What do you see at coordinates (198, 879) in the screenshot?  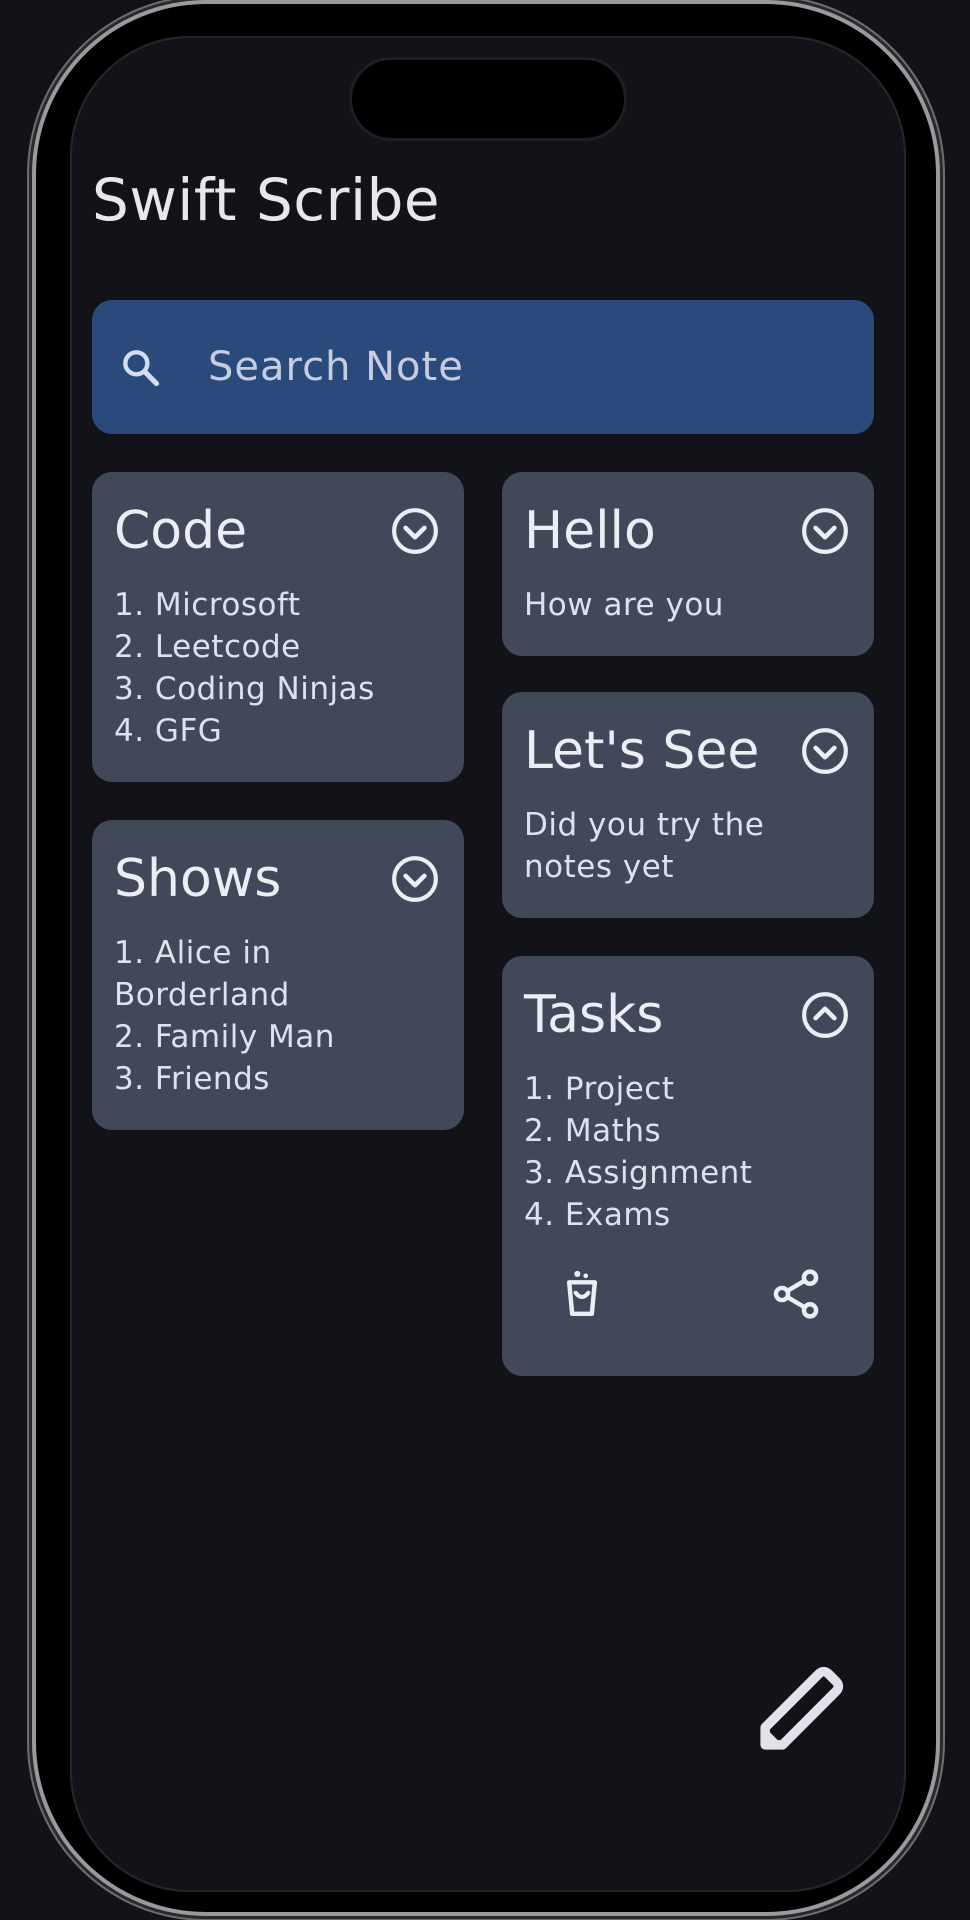 I see `note-title: Shows` at bounding box center [198, 879].